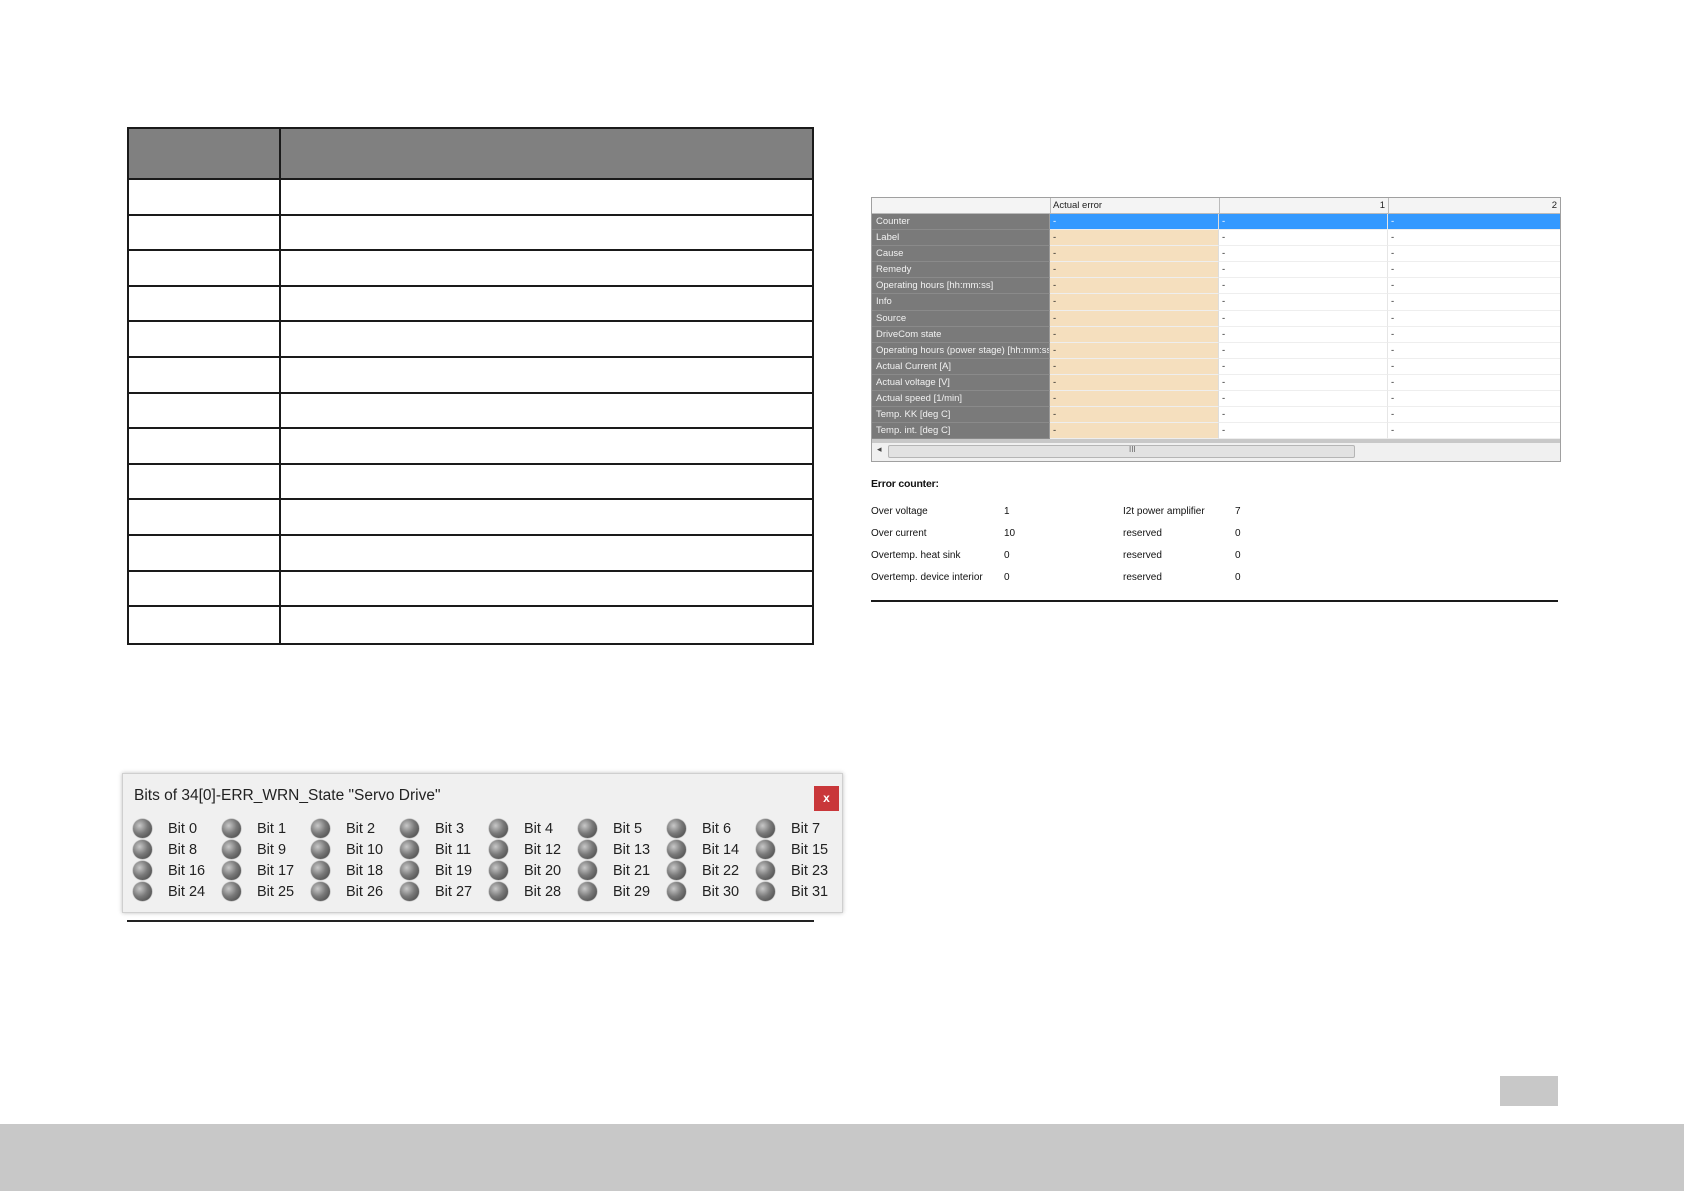  What do you see at coordinates (961, 222) in the screenshot?
I see `row-label: Counter` at bounding box center [961, 222].